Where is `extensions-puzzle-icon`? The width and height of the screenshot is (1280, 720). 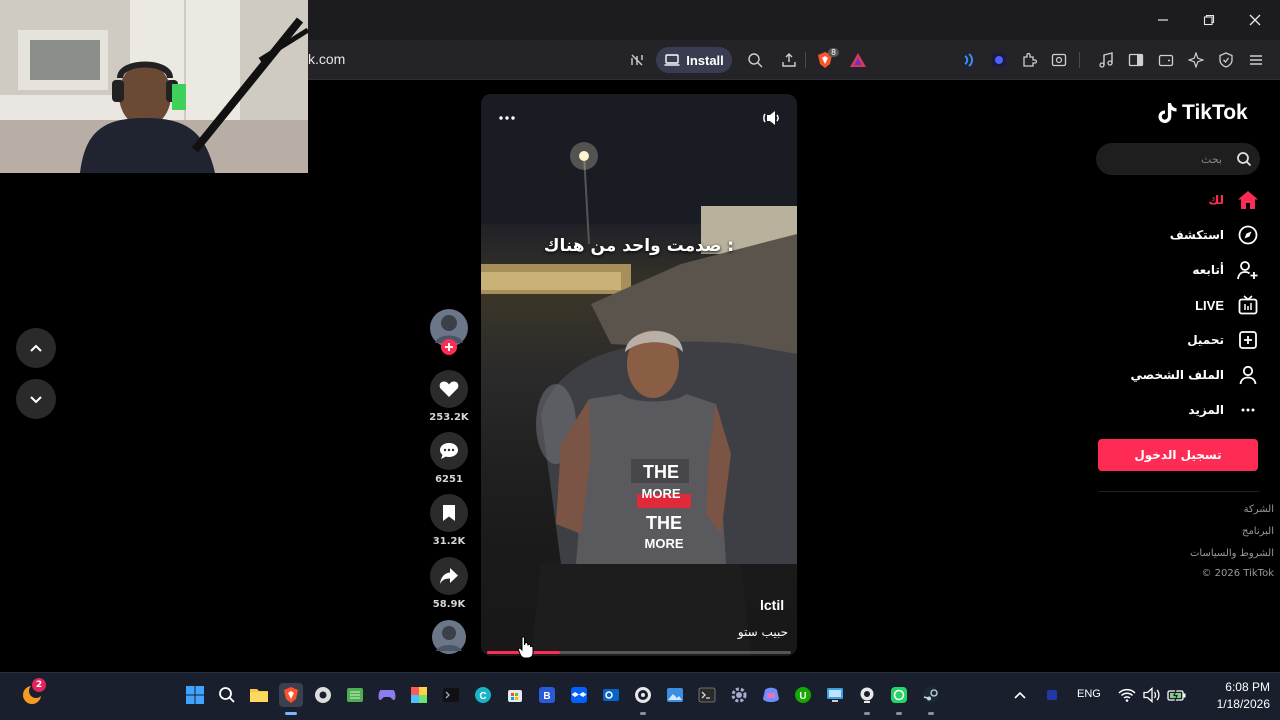 extensions-puzzle-icon is located at coordinates (1029, 60).